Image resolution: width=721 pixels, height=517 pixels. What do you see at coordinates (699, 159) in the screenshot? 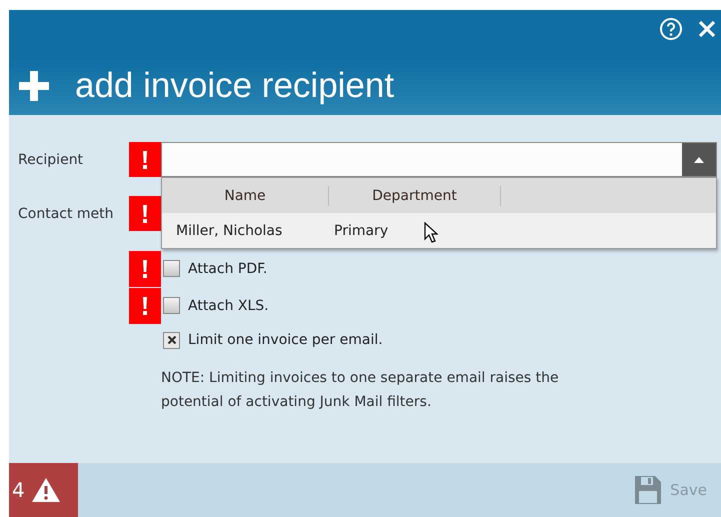
I see `caret-icon` at bounding box center [699, 159].